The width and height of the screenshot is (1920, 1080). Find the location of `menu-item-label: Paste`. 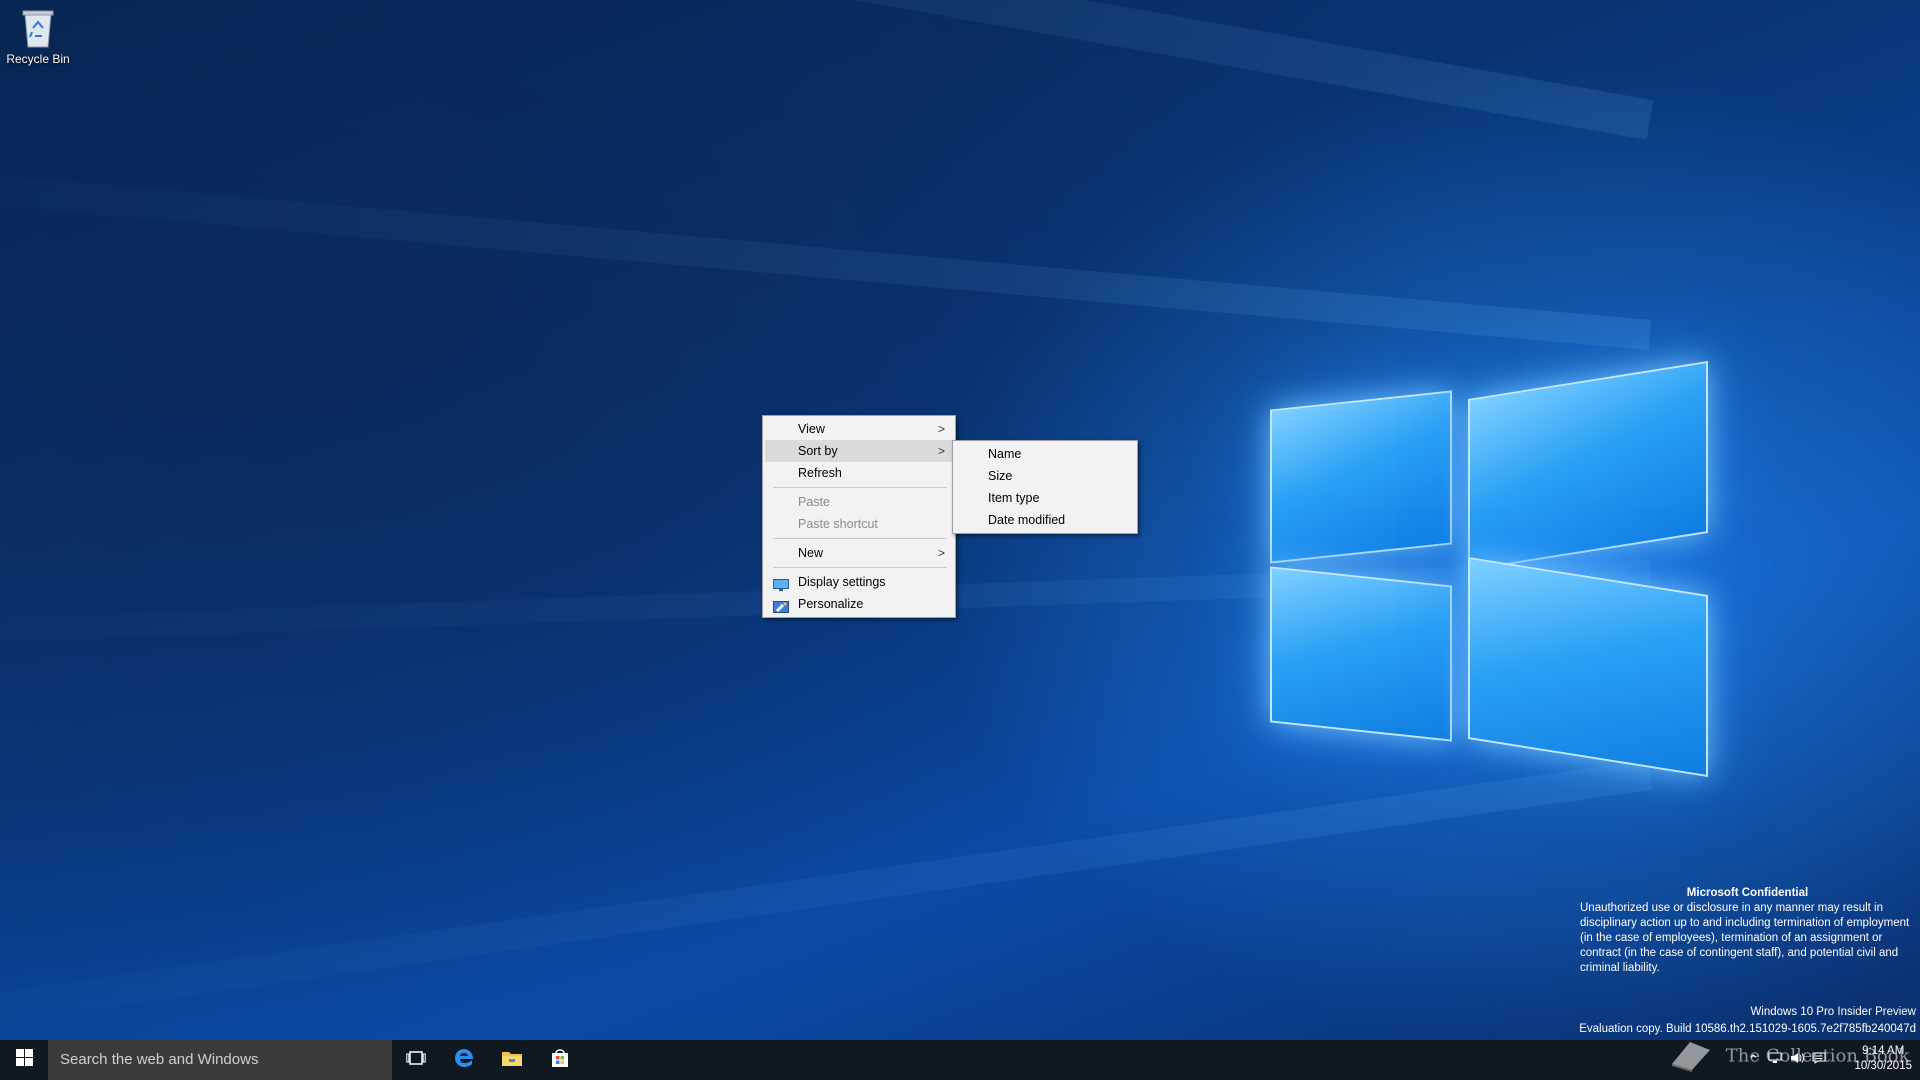

menu-item-label: Paste is located at coordinates (814, 502).